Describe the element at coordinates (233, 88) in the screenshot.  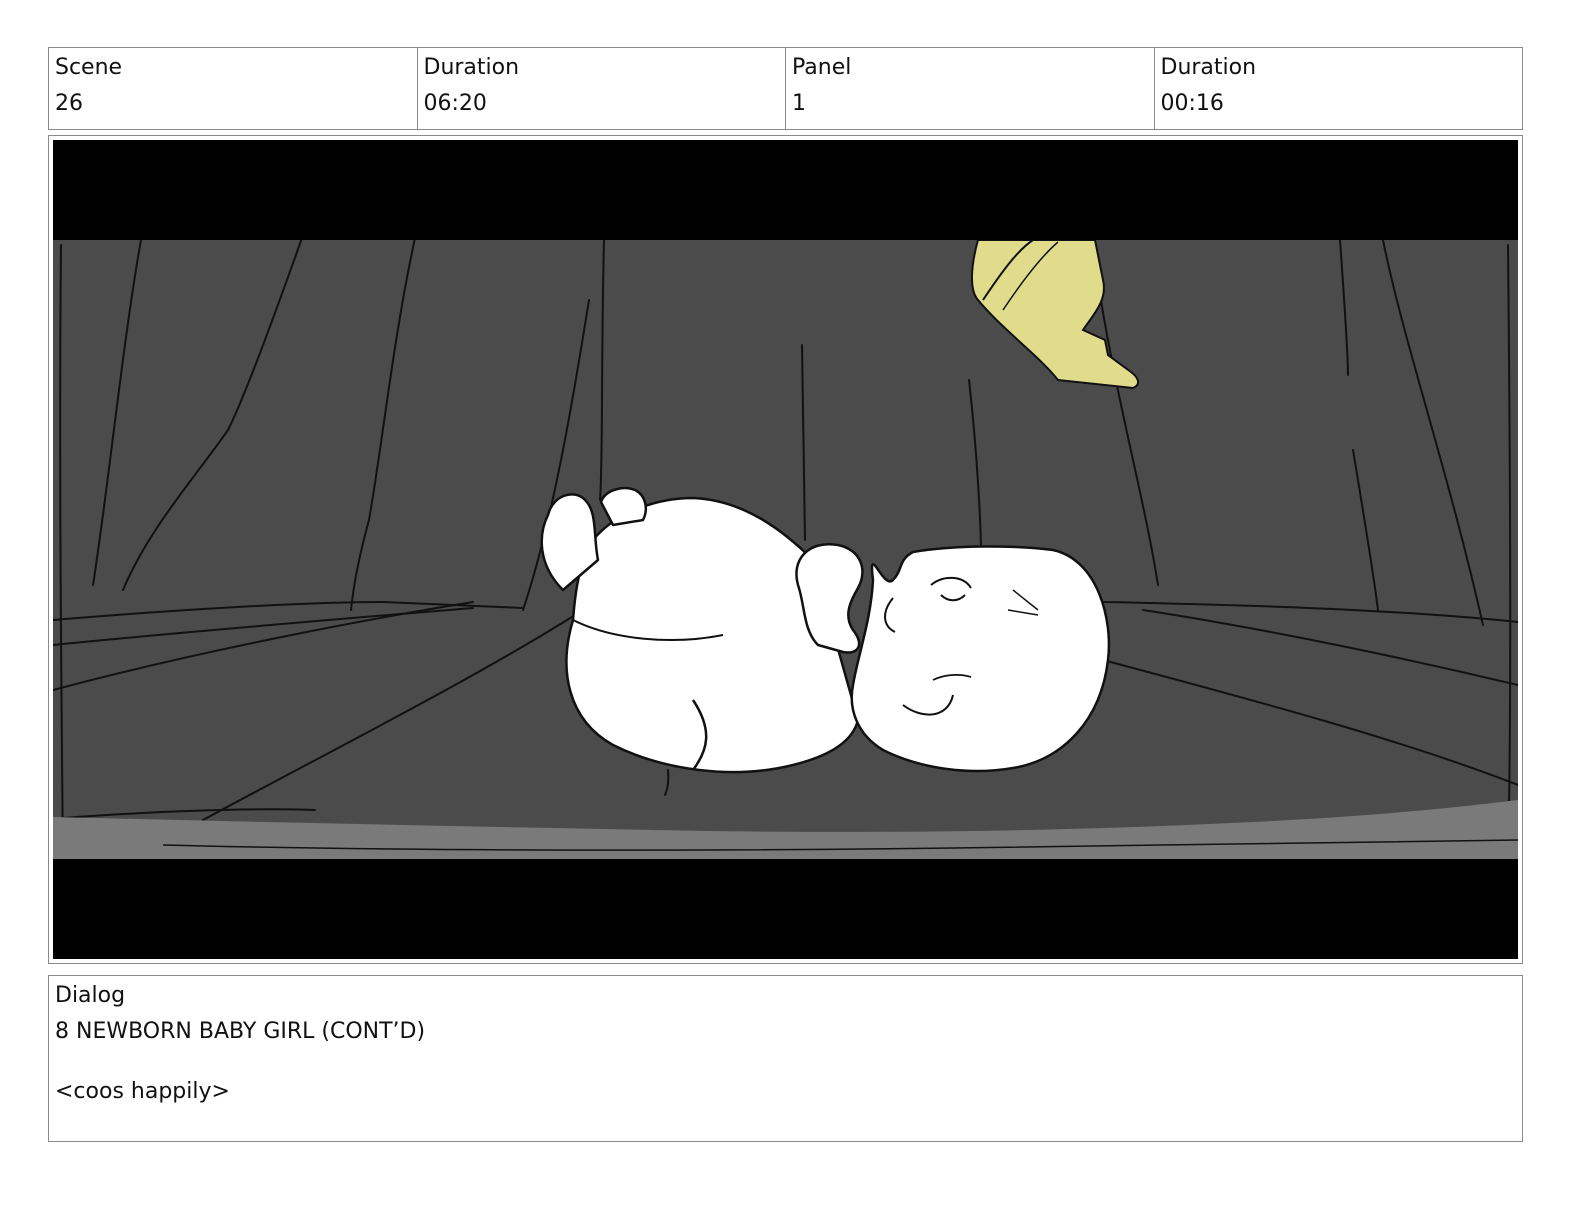
I see `scene-cell: Scene 26` at that location.